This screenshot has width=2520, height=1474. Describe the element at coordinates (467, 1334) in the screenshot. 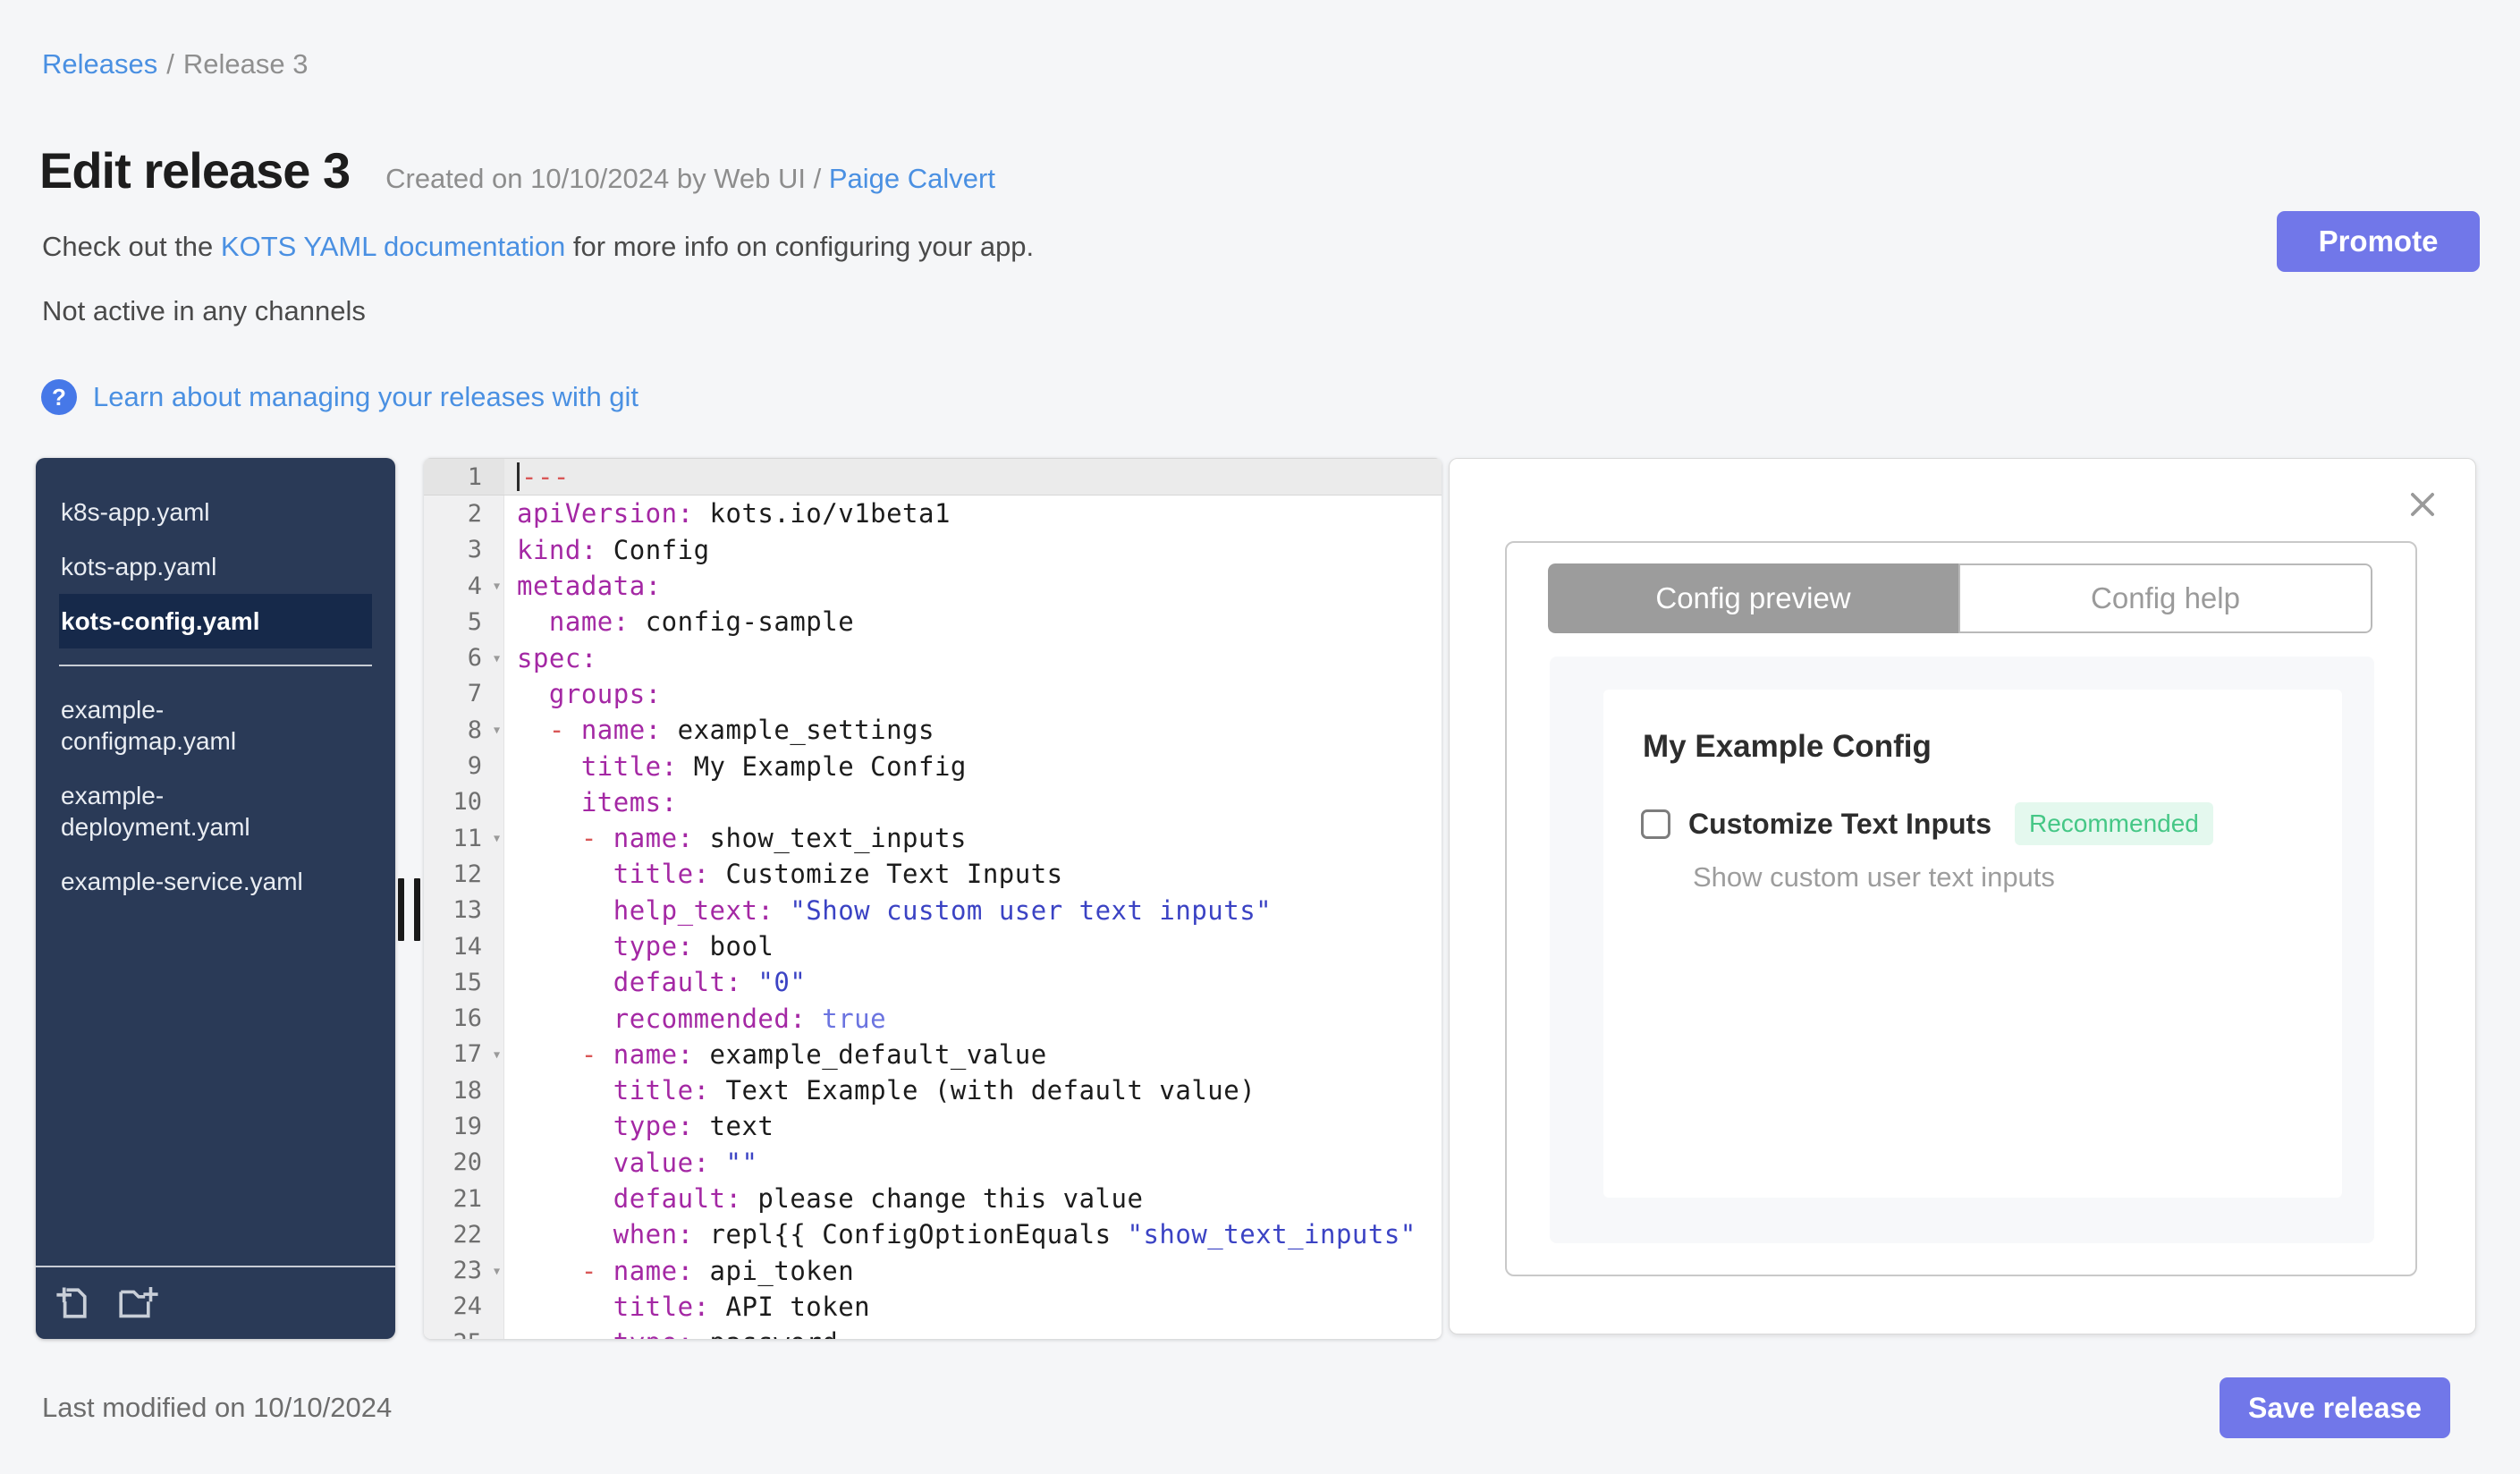

I see `line-number-text: 25` at that location.